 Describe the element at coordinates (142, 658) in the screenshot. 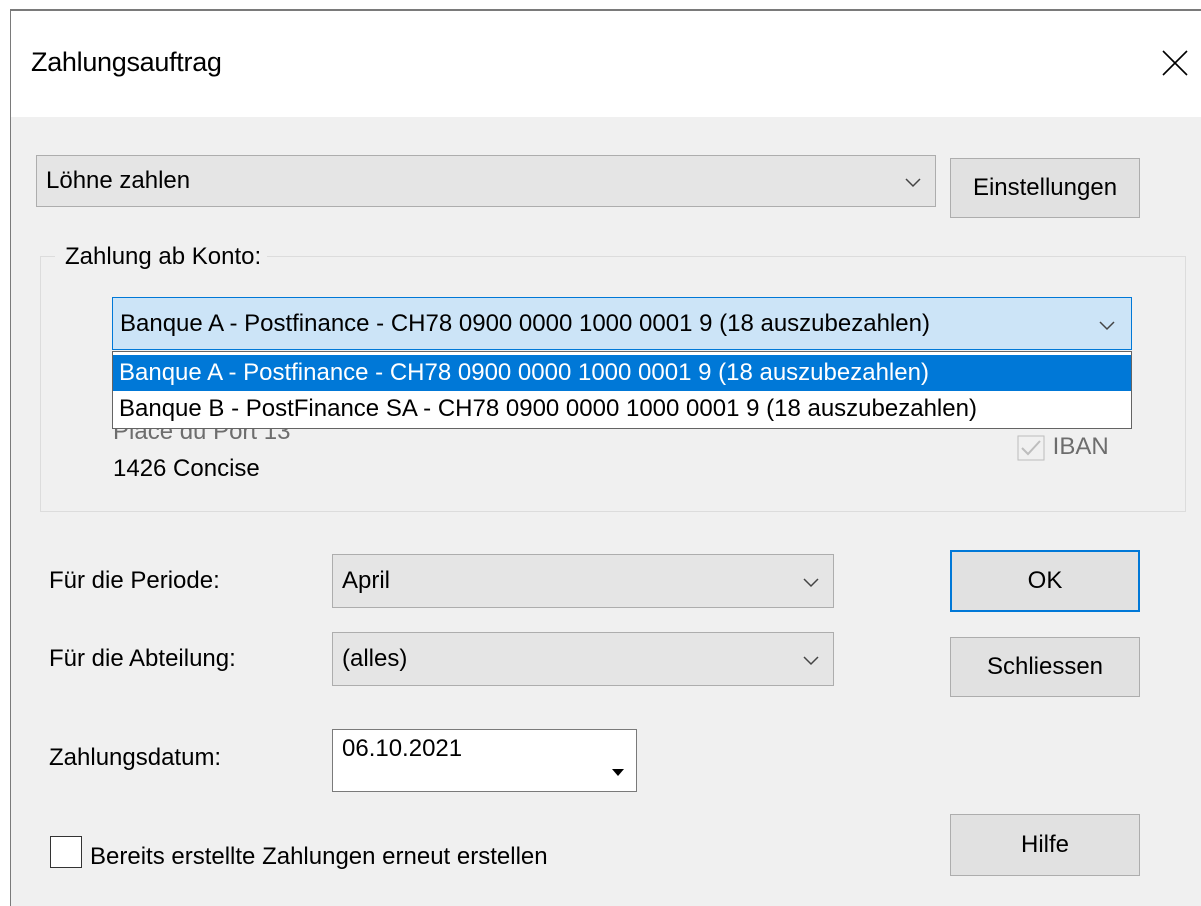

I see `department-label: Für die Abteilung:` at that location.